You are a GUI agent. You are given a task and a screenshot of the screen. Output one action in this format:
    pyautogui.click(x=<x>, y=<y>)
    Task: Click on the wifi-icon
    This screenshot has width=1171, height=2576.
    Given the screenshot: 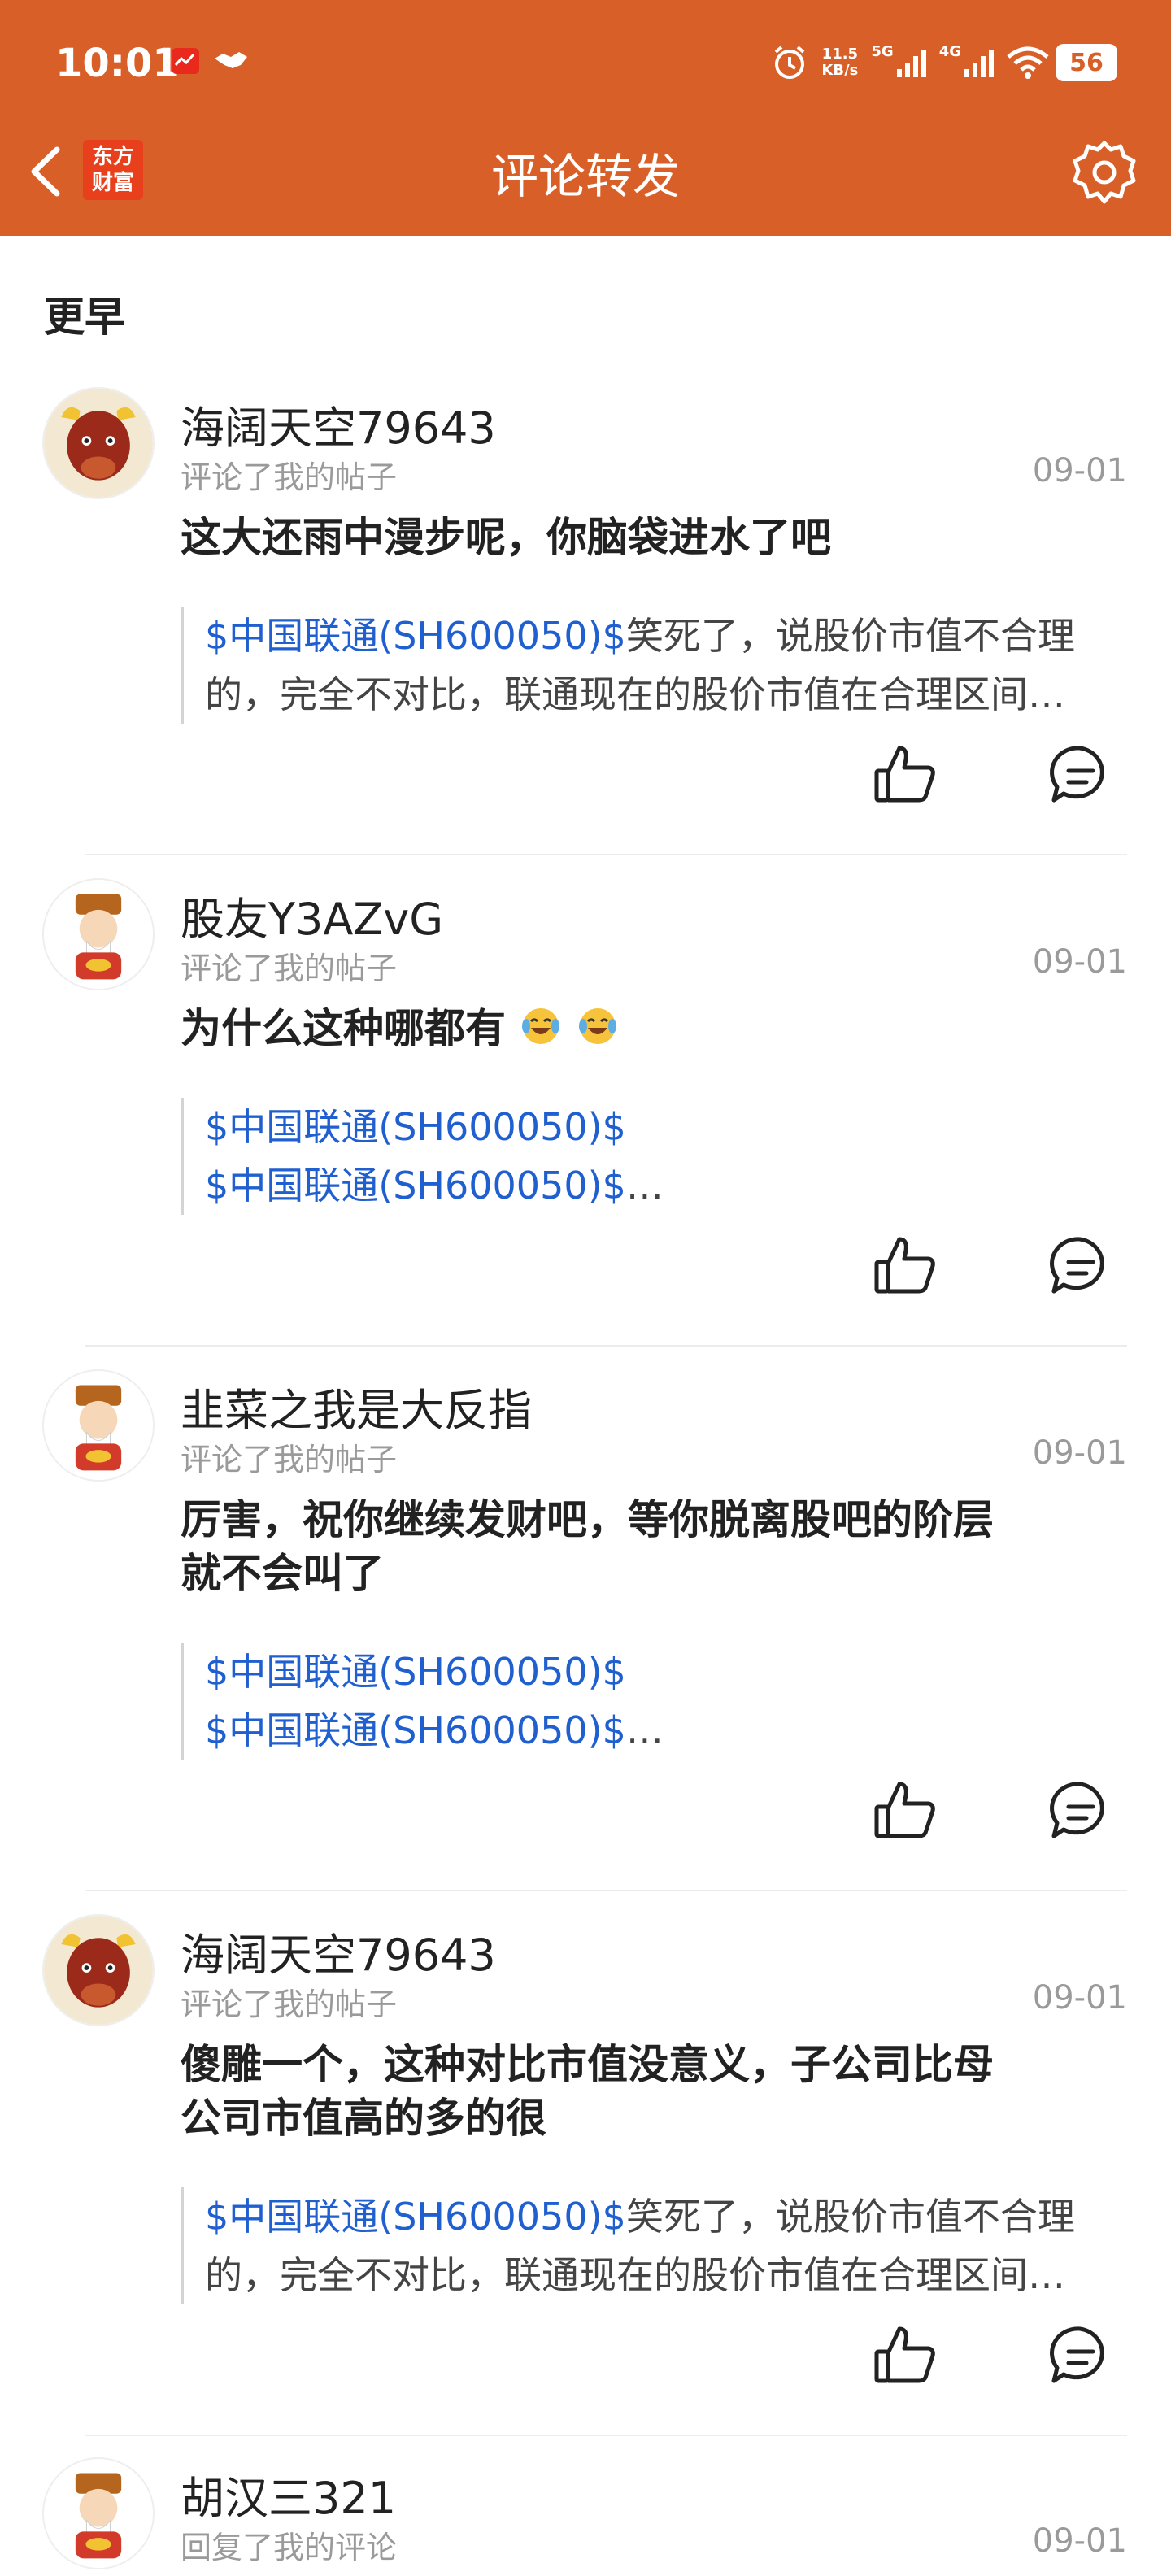 What is the action you would take?
    pyautogui.click(x=1028, y=63)
    